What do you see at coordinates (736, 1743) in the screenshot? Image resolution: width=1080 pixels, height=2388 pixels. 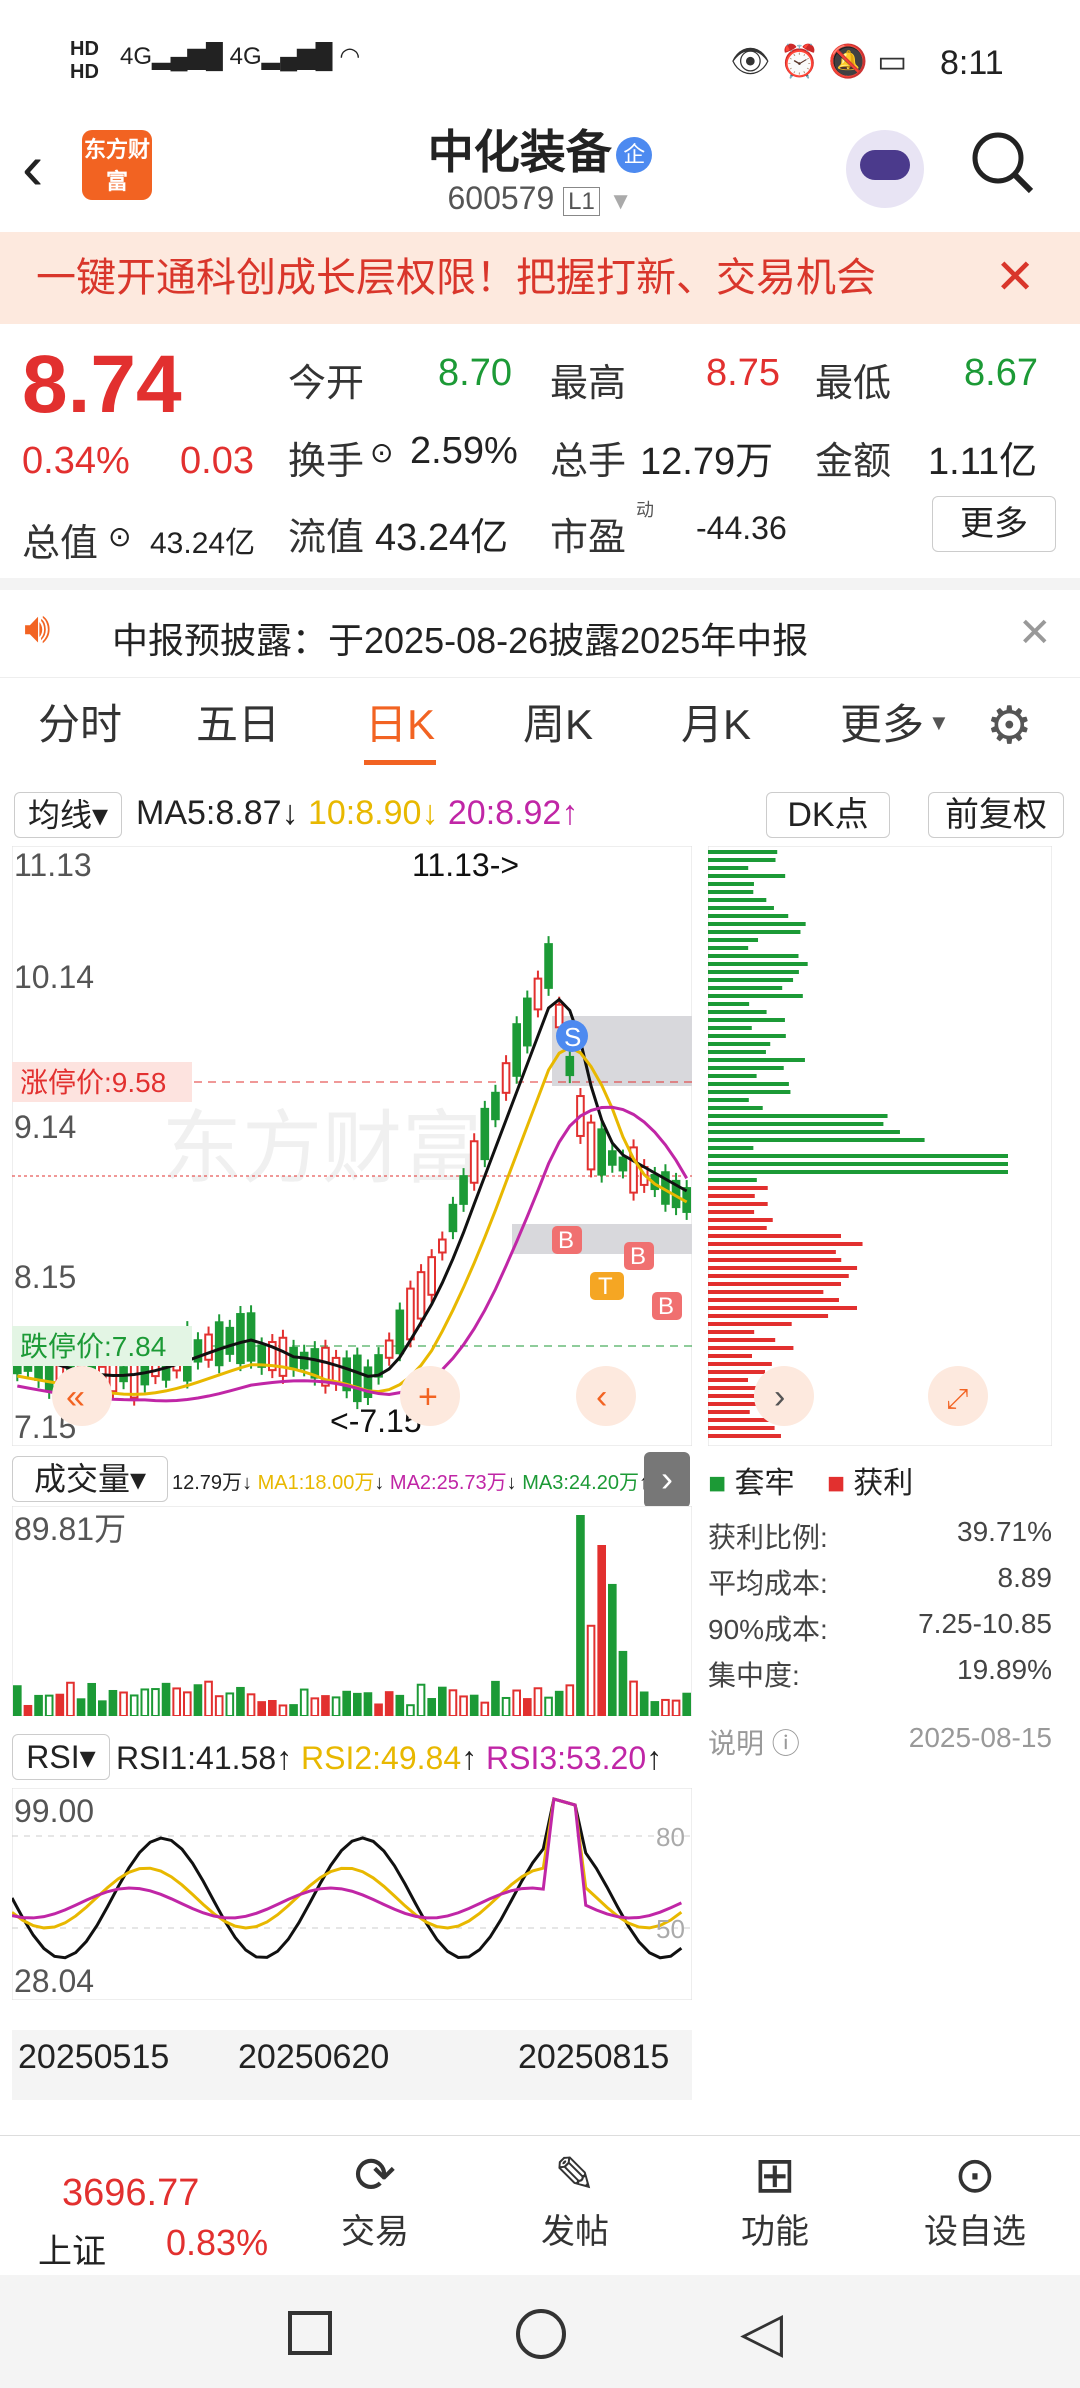 I see `chip-note: 说明` at bounding box center [736, 1743].